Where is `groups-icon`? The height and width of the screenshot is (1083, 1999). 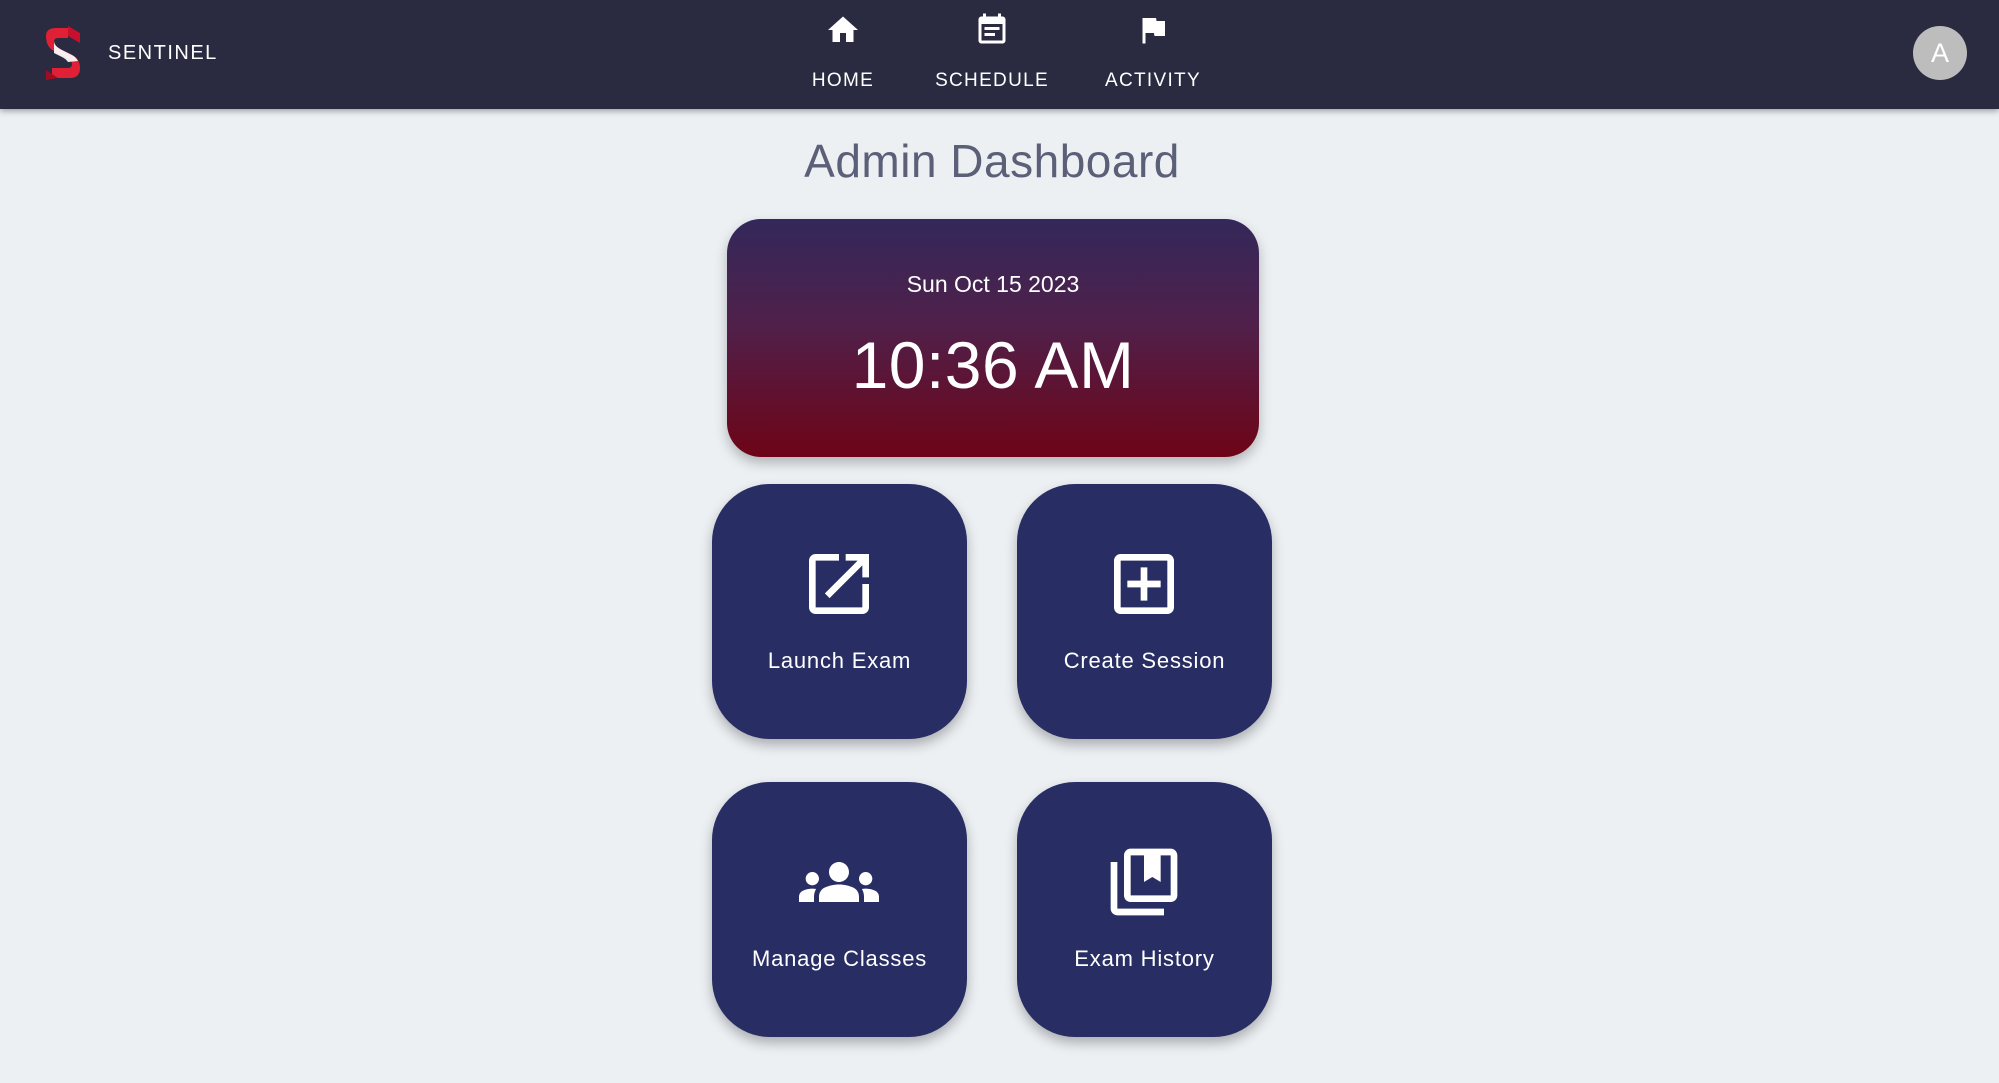 groups-icon is located at coordinates (839, 882).